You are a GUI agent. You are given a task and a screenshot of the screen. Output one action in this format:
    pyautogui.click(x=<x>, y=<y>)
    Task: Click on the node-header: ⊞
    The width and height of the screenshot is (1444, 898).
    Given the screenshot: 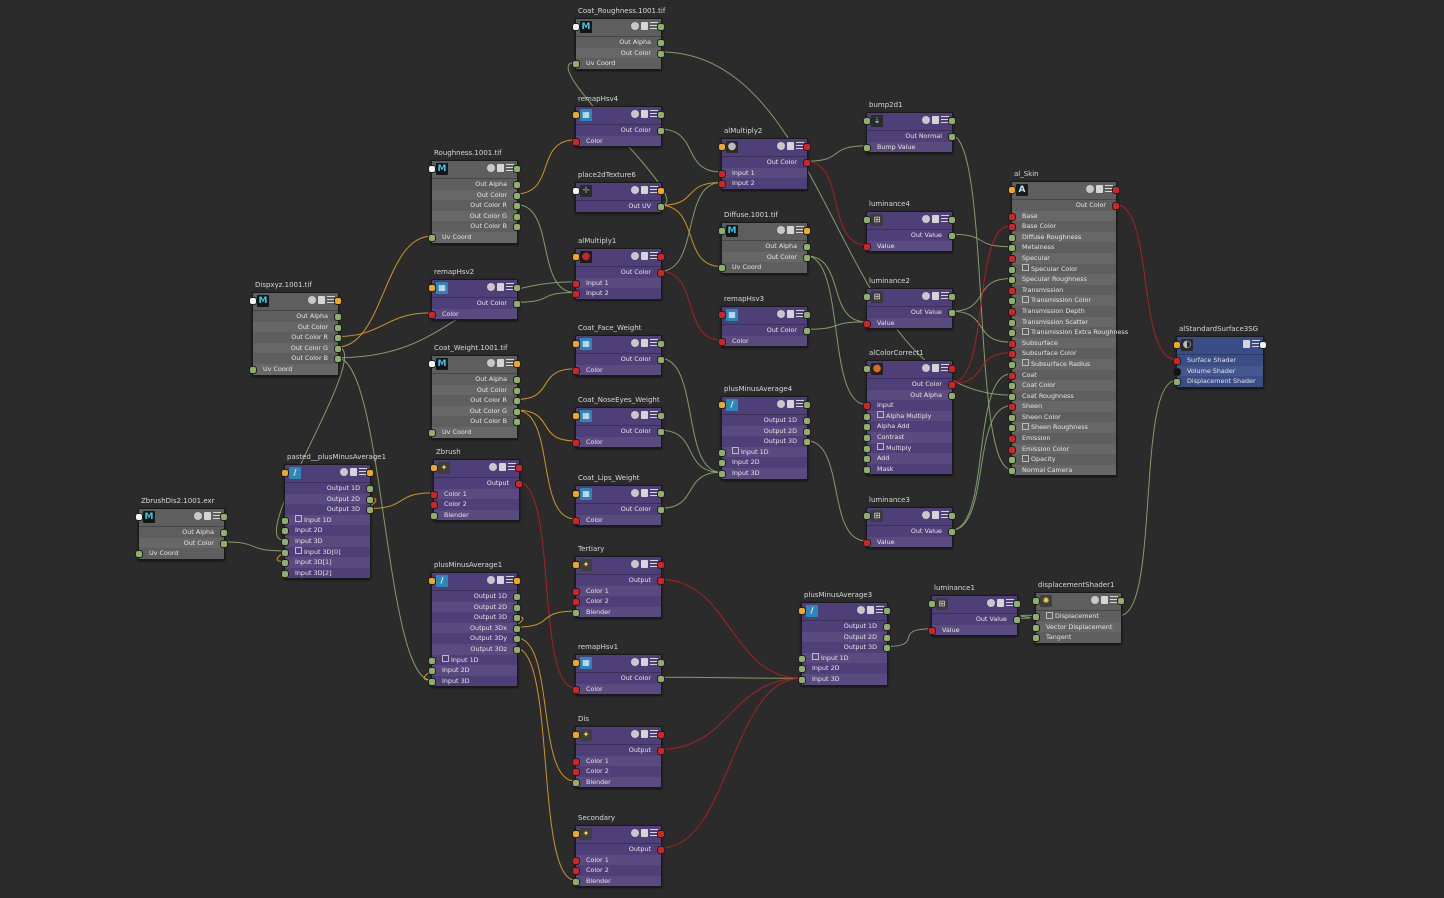 What is the action you would take?
    pyautogui.click(x=909, y=517)
    